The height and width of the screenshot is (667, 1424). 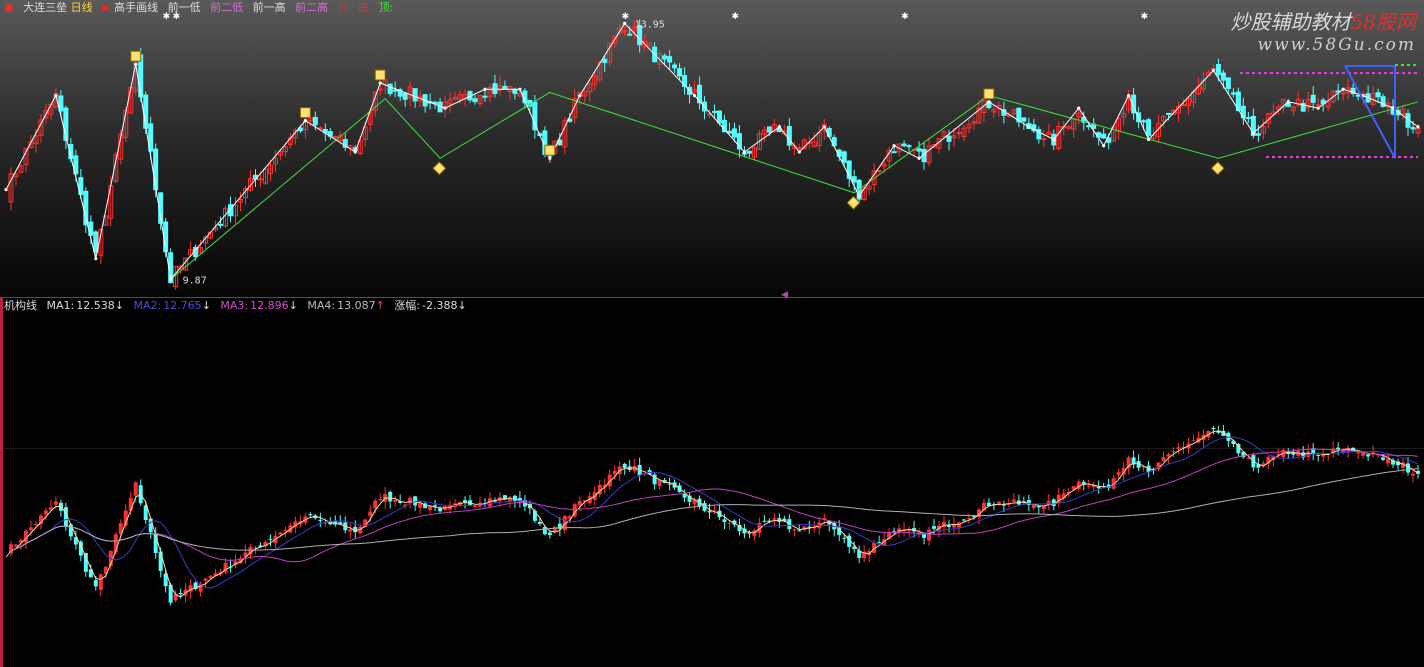 I want to click on watermark-line1: 炒股辅助教材, so click(x=1290, y=22).